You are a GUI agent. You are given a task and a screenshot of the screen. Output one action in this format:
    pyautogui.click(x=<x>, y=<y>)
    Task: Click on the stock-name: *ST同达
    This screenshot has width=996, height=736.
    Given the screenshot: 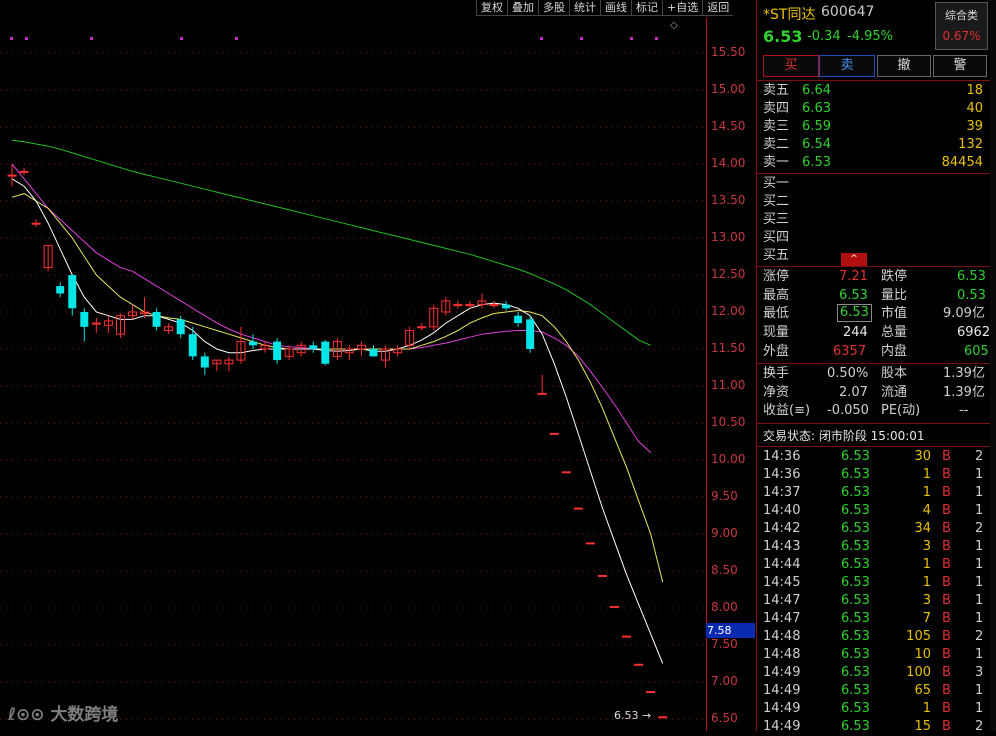 What is the action you would take?
    pyautogui.click(x=789, y=15)
    